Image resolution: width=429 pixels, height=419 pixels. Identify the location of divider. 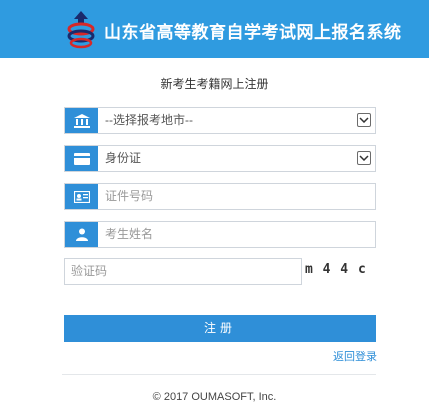
(219, 374).